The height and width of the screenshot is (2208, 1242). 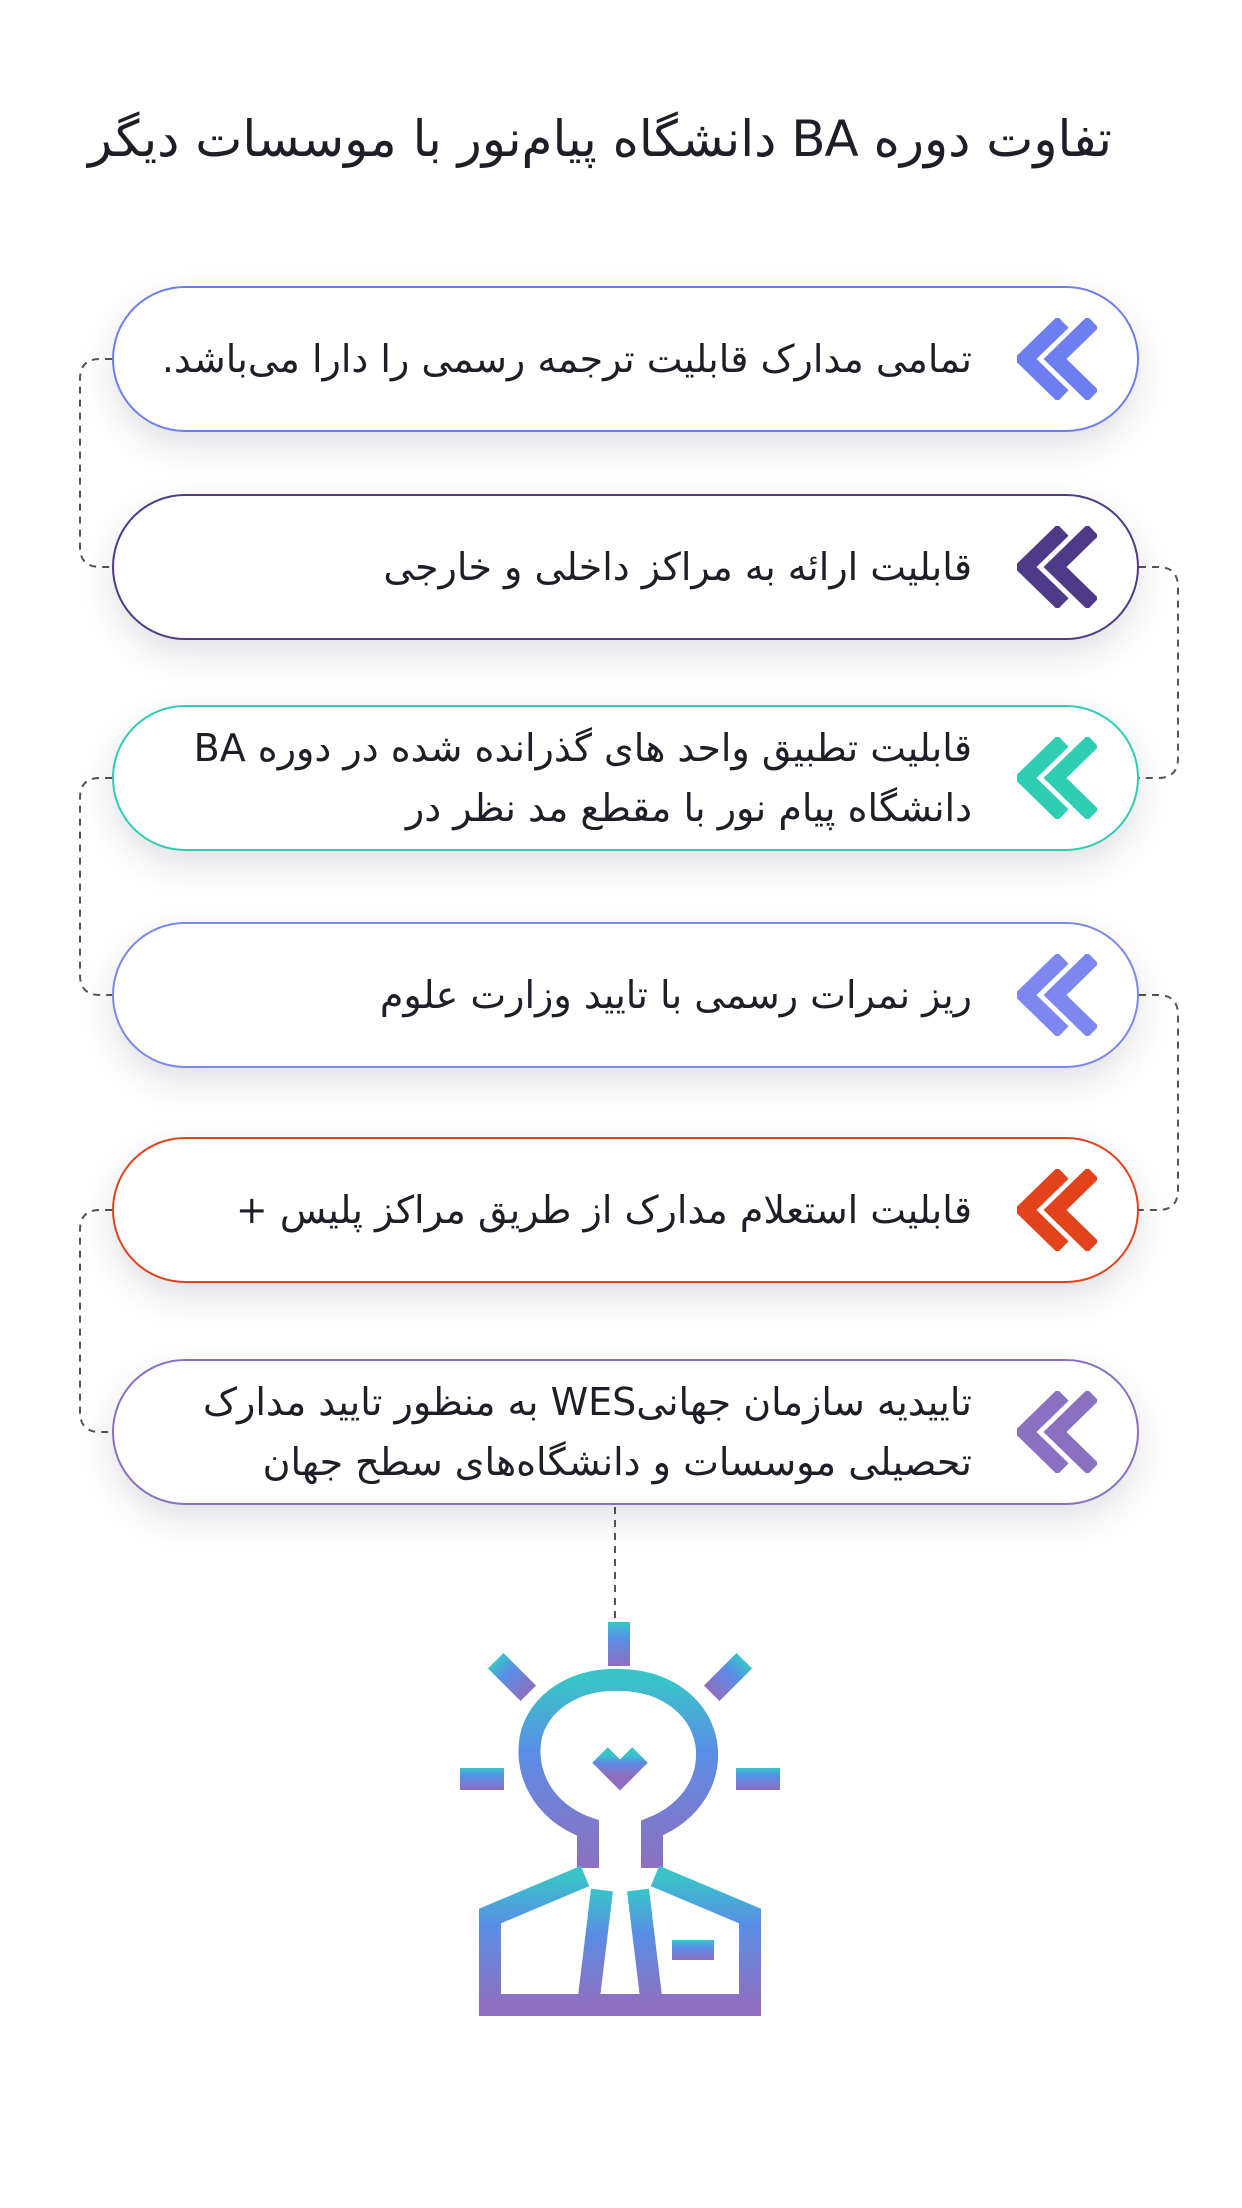 I want to click on feature-text: قابلیت ارائه به مراکز داخلی و خارجی, so click(x=677, y=567).